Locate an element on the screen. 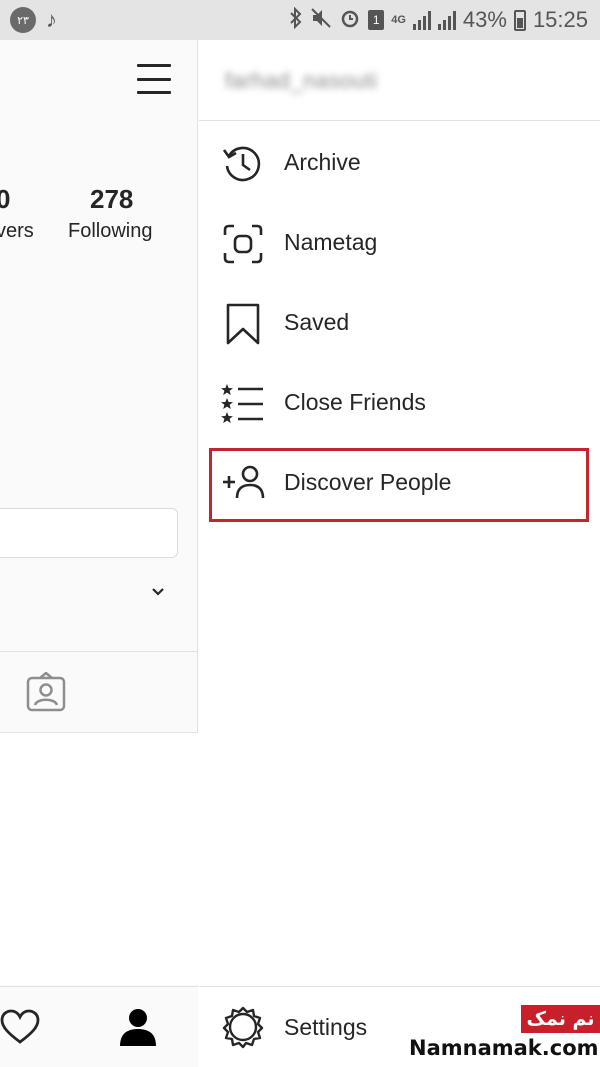  watermark-site: Namnamak.com is located at coordinates (504, 1048).